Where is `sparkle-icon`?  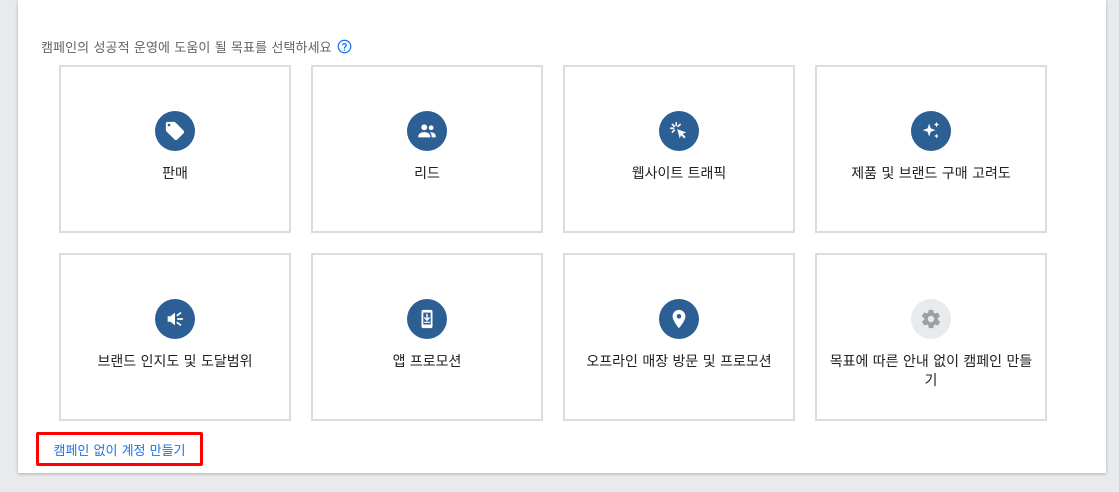 sparkle-icon is located at coordinates (931, 131).